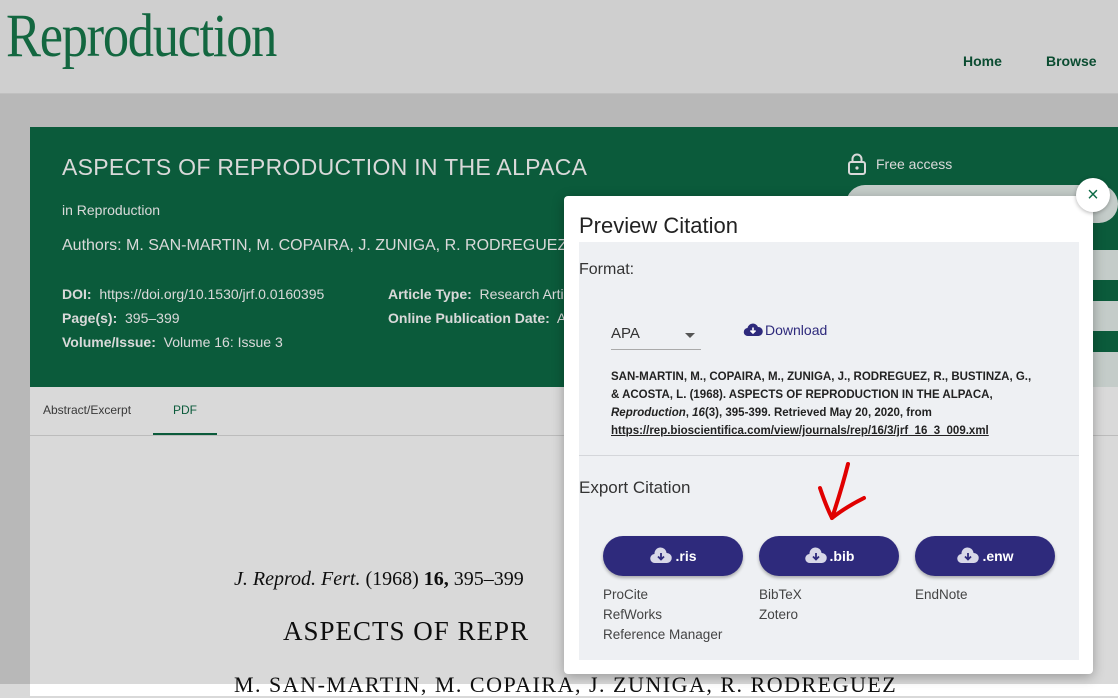  What do you see at coordinates (796, 330) in the screenshot?
I see `download-label: Download` at bounding box center [796, 330].